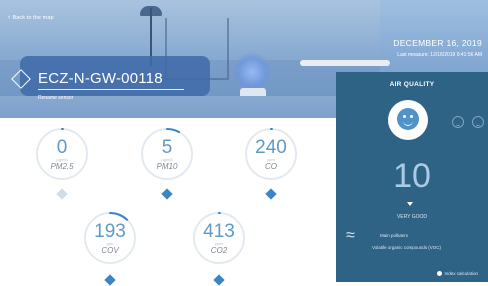 This screenshot has height=286, width=488. I want to click on gauge-marker-co, so click(271, 194).